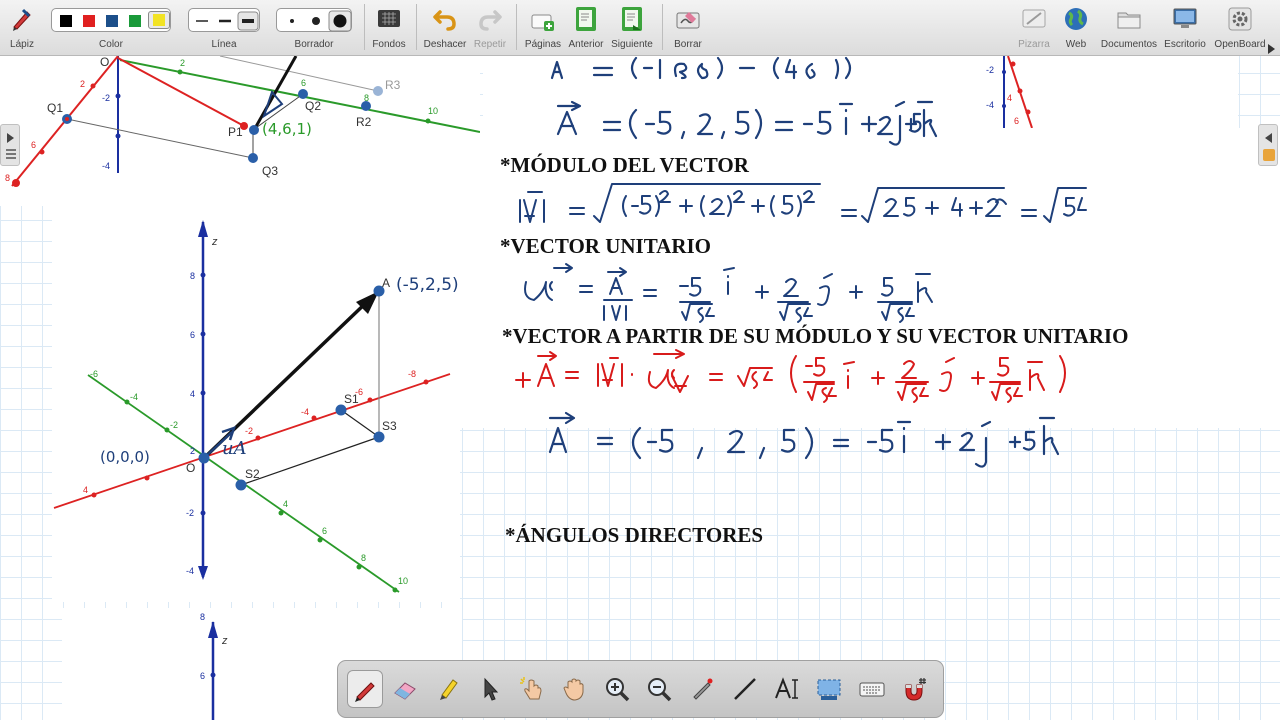  I want to click on openboard-menu-button: OpenBoard, so click(1240, 28).